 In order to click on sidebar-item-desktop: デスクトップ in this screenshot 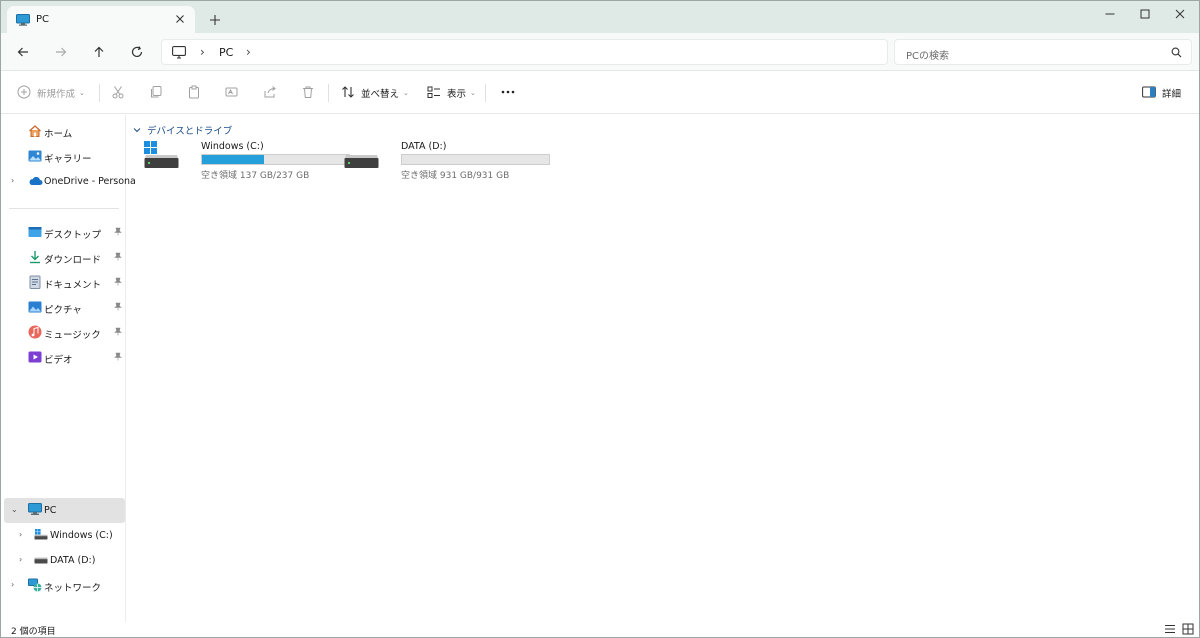, I will do `click(64, 232)`.